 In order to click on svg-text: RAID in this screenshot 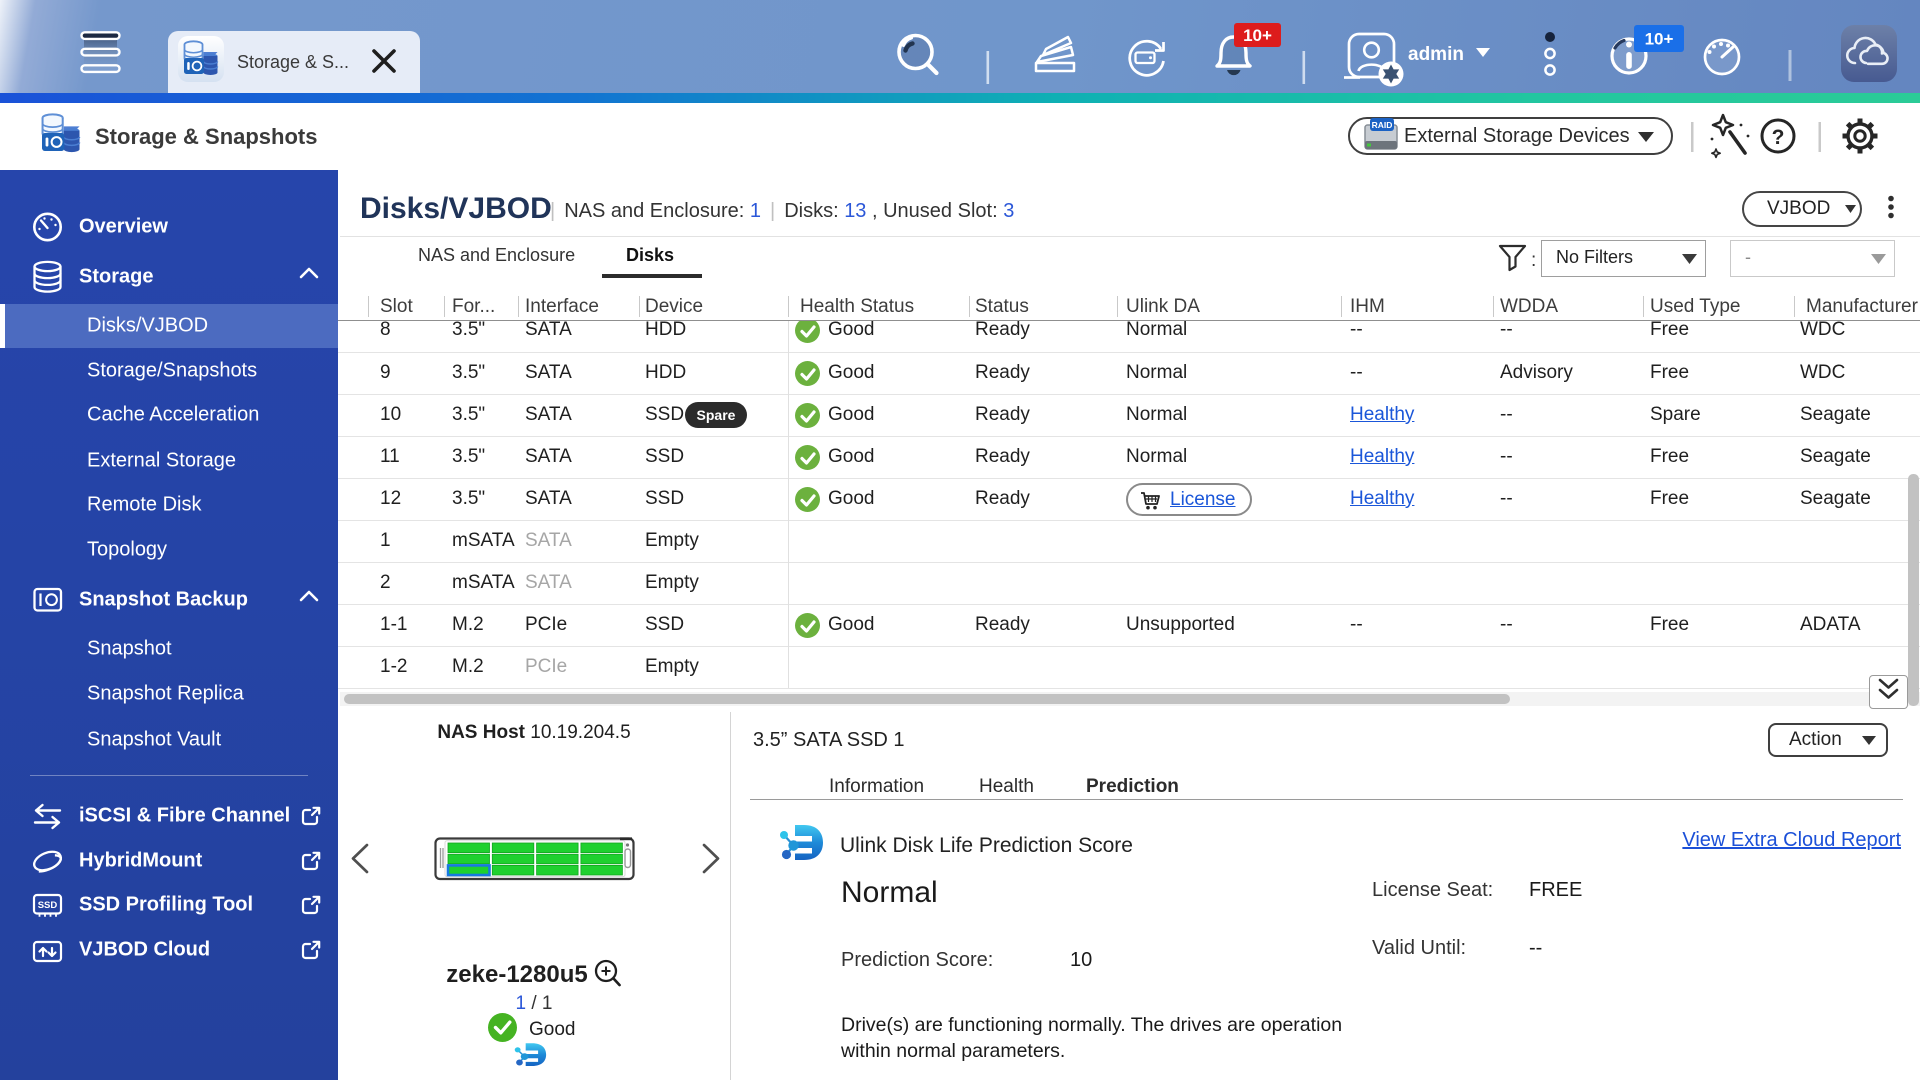, I will do `click(1382, 125)`.